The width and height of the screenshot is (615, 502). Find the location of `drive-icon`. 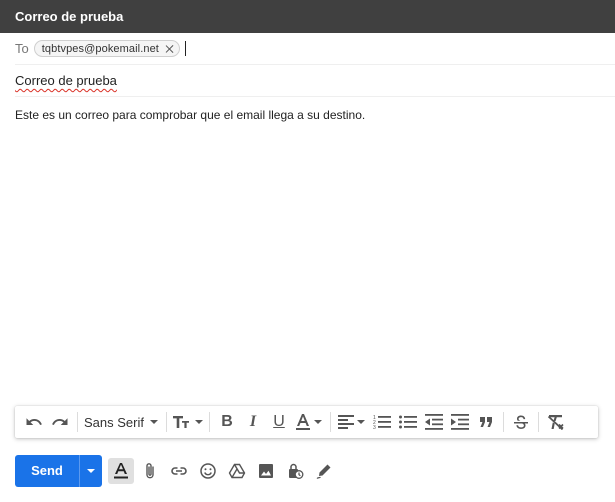

drive-icon is located at coordinates (237, 471).